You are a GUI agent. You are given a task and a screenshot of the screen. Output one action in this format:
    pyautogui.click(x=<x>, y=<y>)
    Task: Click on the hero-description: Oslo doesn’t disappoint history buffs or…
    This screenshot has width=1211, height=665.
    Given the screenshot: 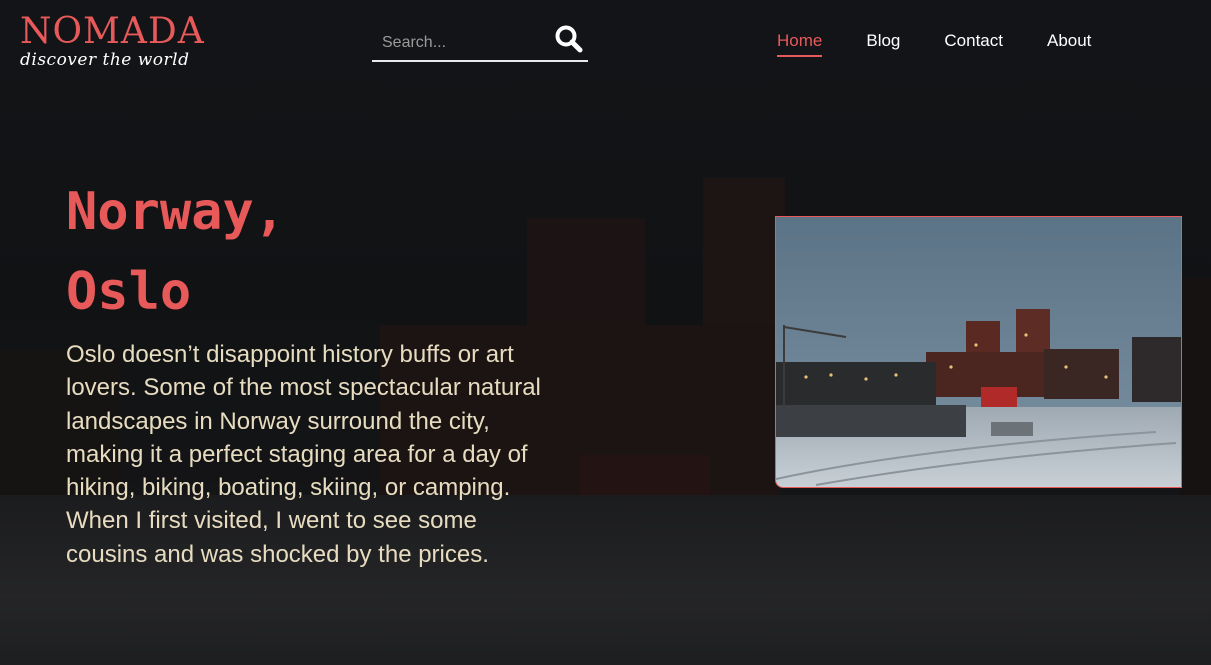 What is the action you would take?
    pyautogui.click(x=303, y=454)
    